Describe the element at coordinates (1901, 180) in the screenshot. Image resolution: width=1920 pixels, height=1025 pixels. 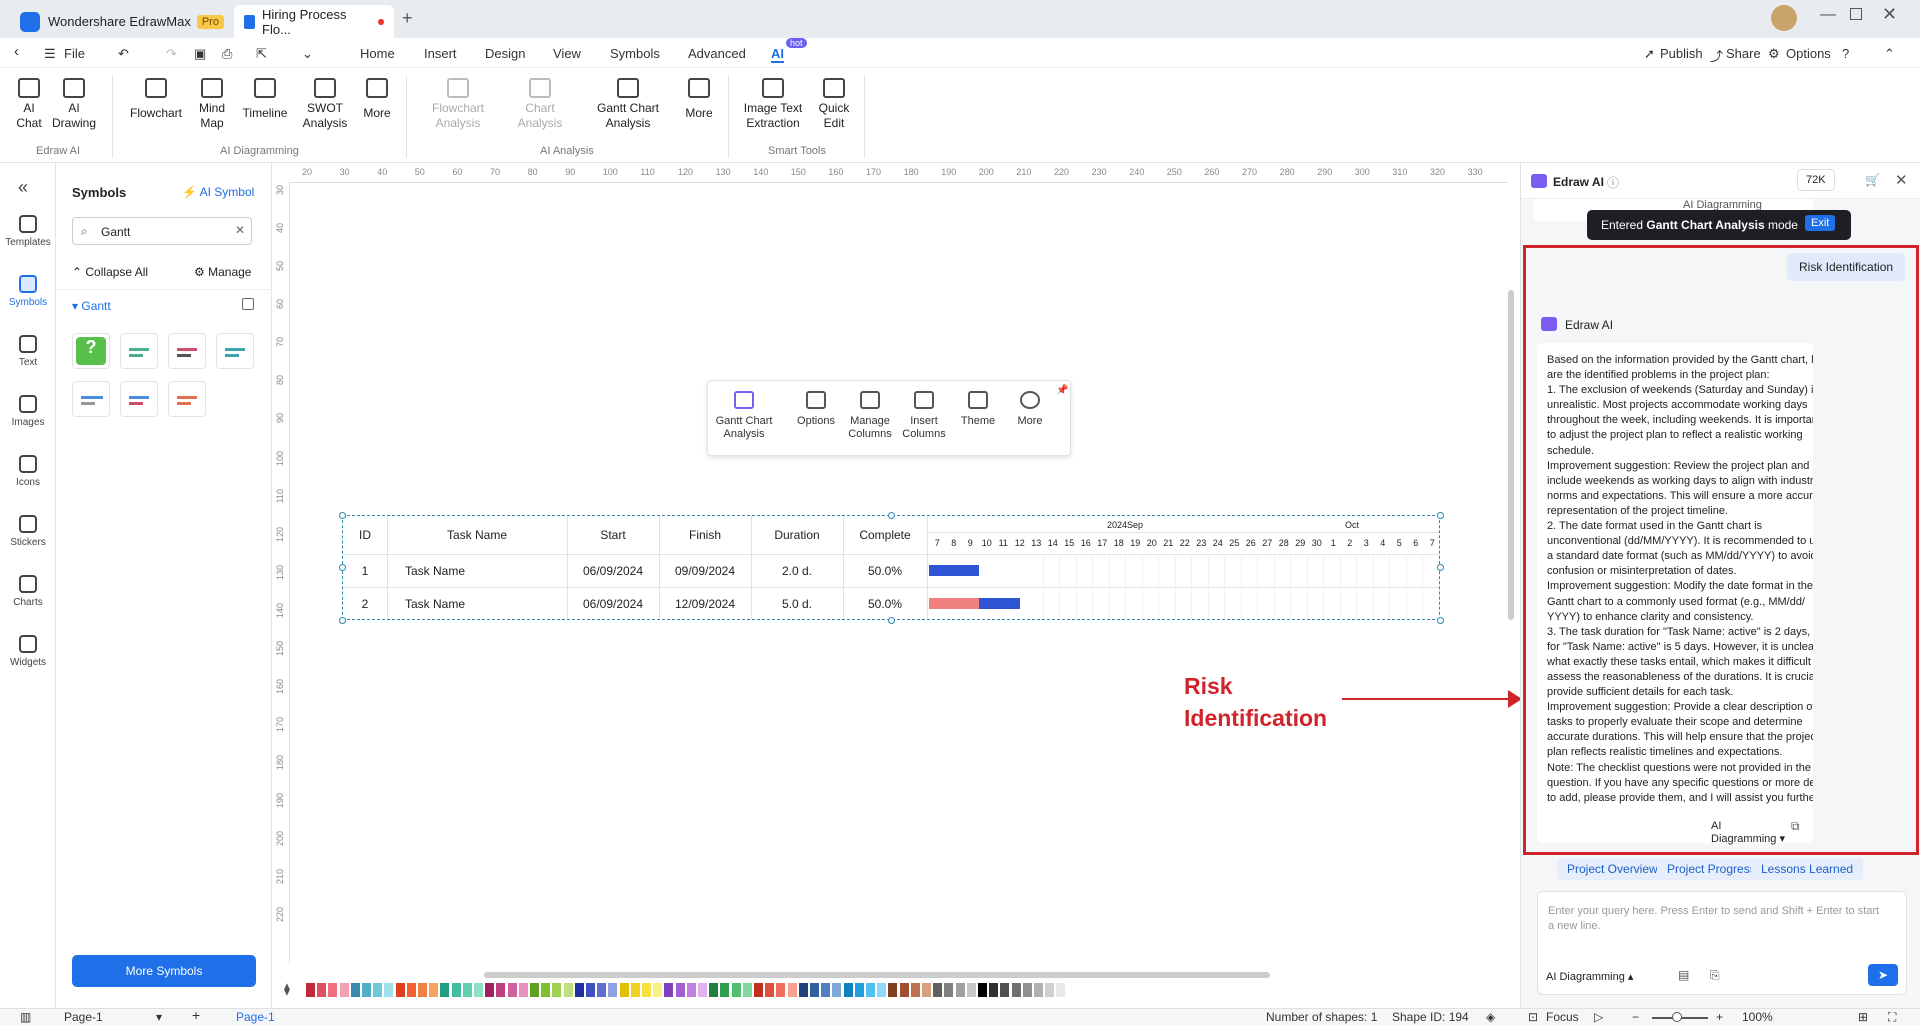
I see `close-panel-icon: ✕` at that location.